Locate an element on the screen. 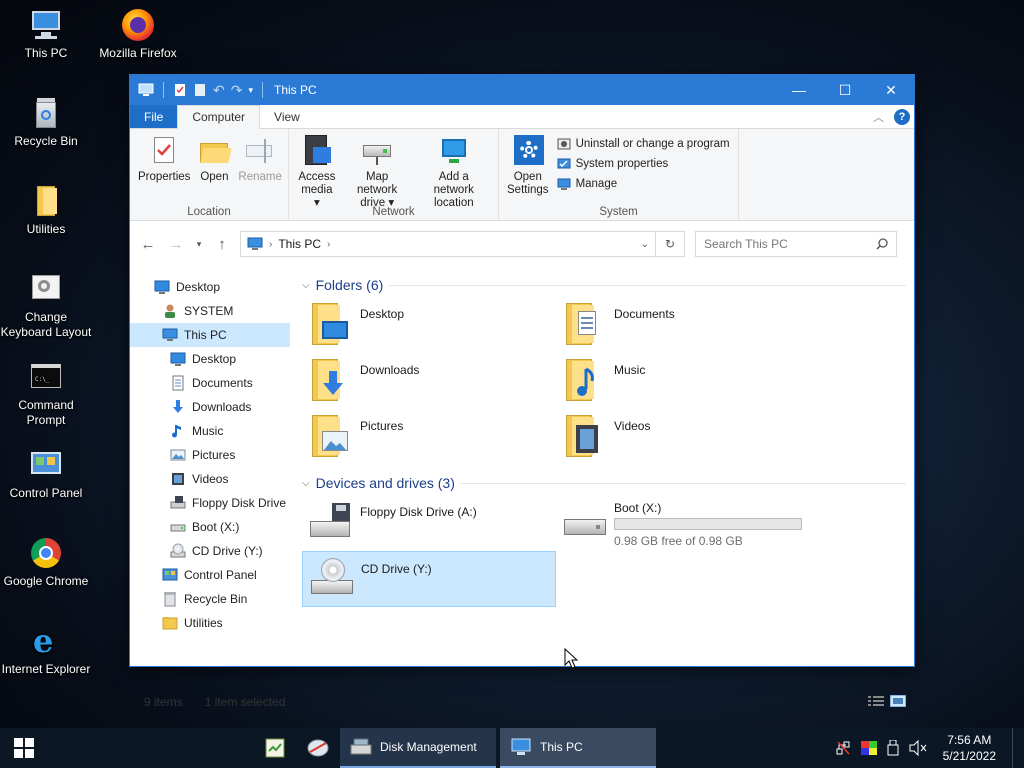 The width and height of the screenshot is (1024, 768). folder-tile-videos: Videos is located at coordinates (683, 437).